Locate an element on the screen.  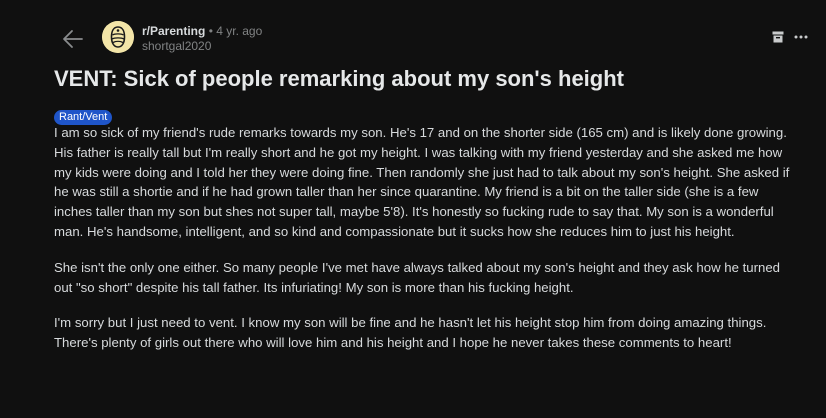
subreddit-link: r/Parenting is located at coordinates (173, 31).